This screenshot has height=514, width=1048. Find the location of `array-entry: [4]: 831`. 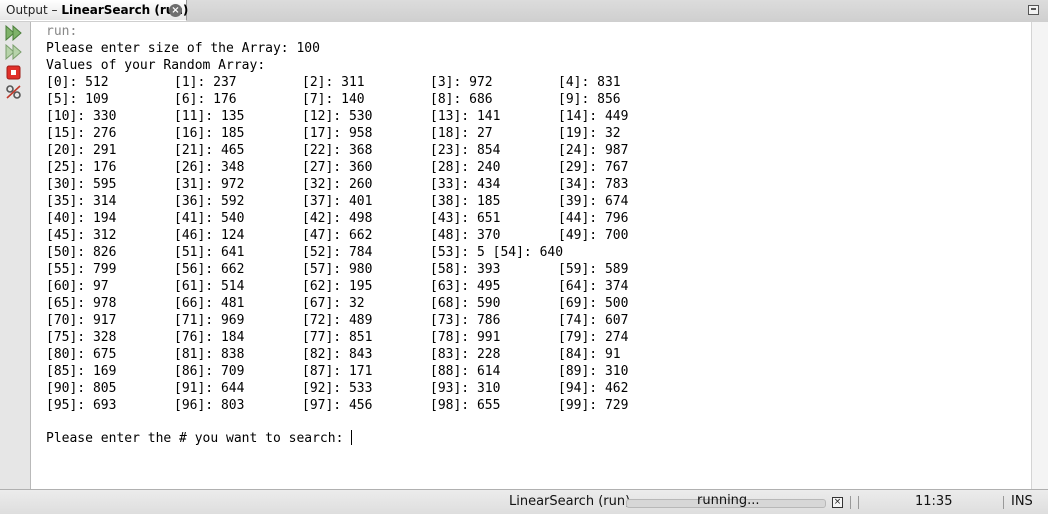

array-entry: [4]: 831 is located at coordinates (589, 82).